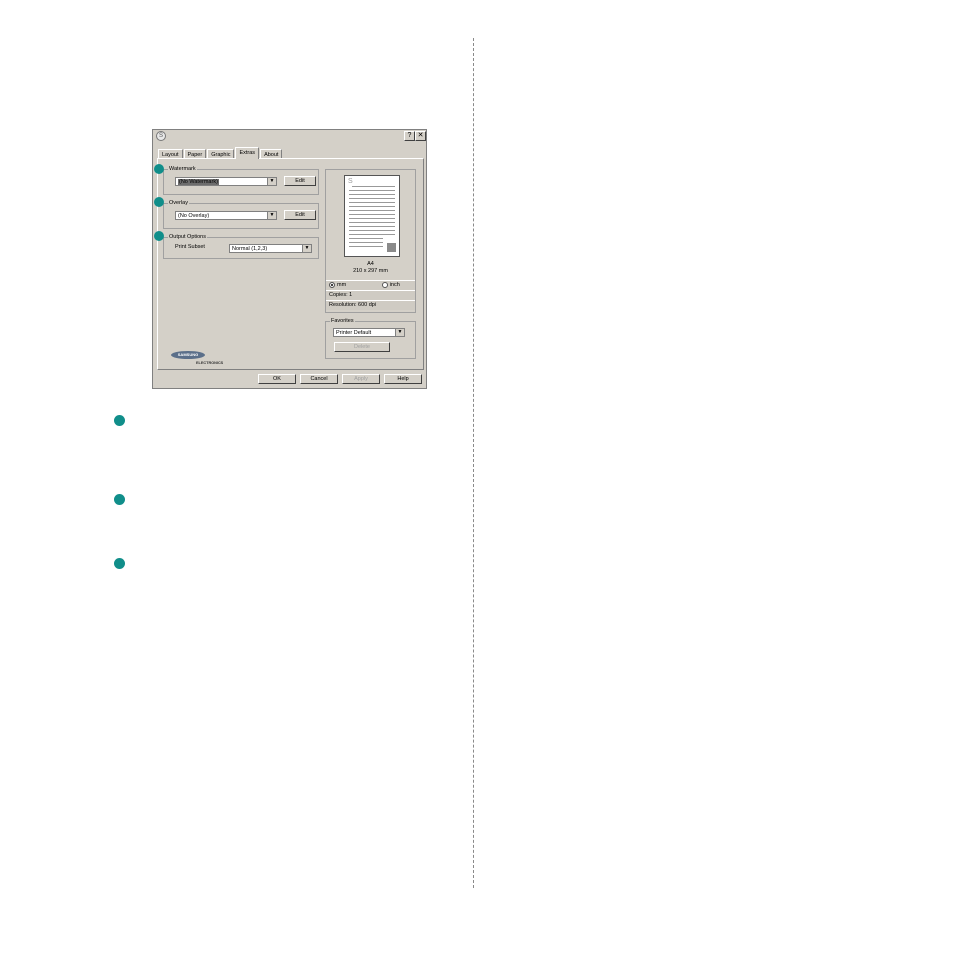 The image size is (954, 954). Describe the element at coordinates (161, 136) in the screenshot. I see `app-icon: S` at that location.